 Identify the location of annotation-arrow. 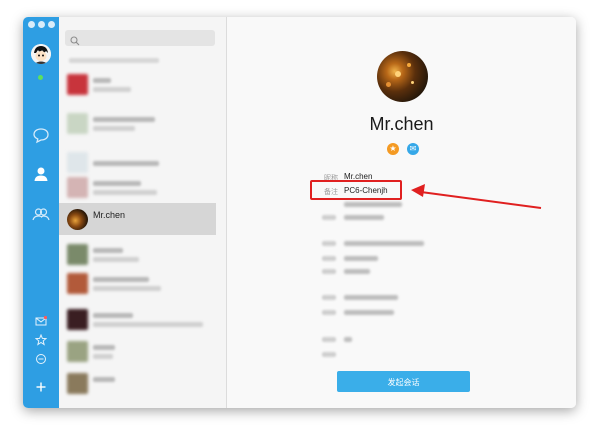
(476, 196).